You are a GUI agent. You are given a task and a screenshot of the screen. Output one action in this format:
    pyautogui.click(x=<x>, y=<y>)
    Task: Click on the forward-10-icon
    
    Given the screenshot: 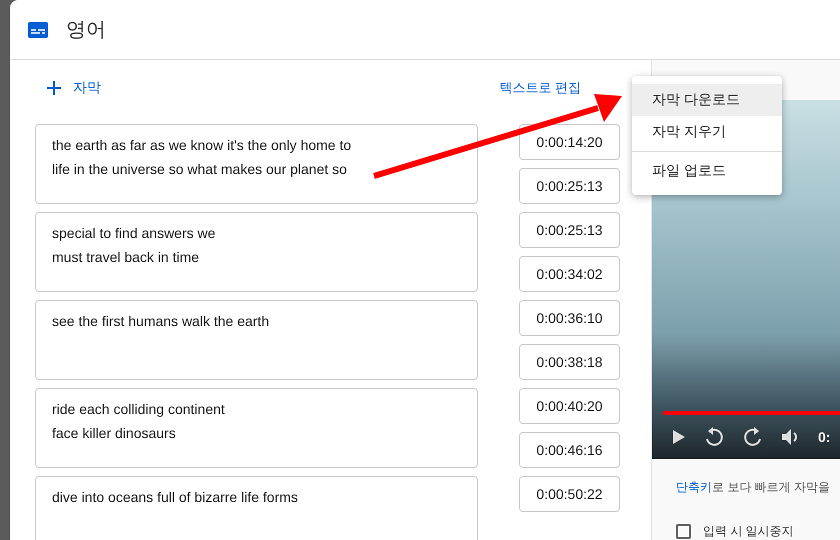 What is the action you would take?
    pyautogui.click(x=753, y=437)
    